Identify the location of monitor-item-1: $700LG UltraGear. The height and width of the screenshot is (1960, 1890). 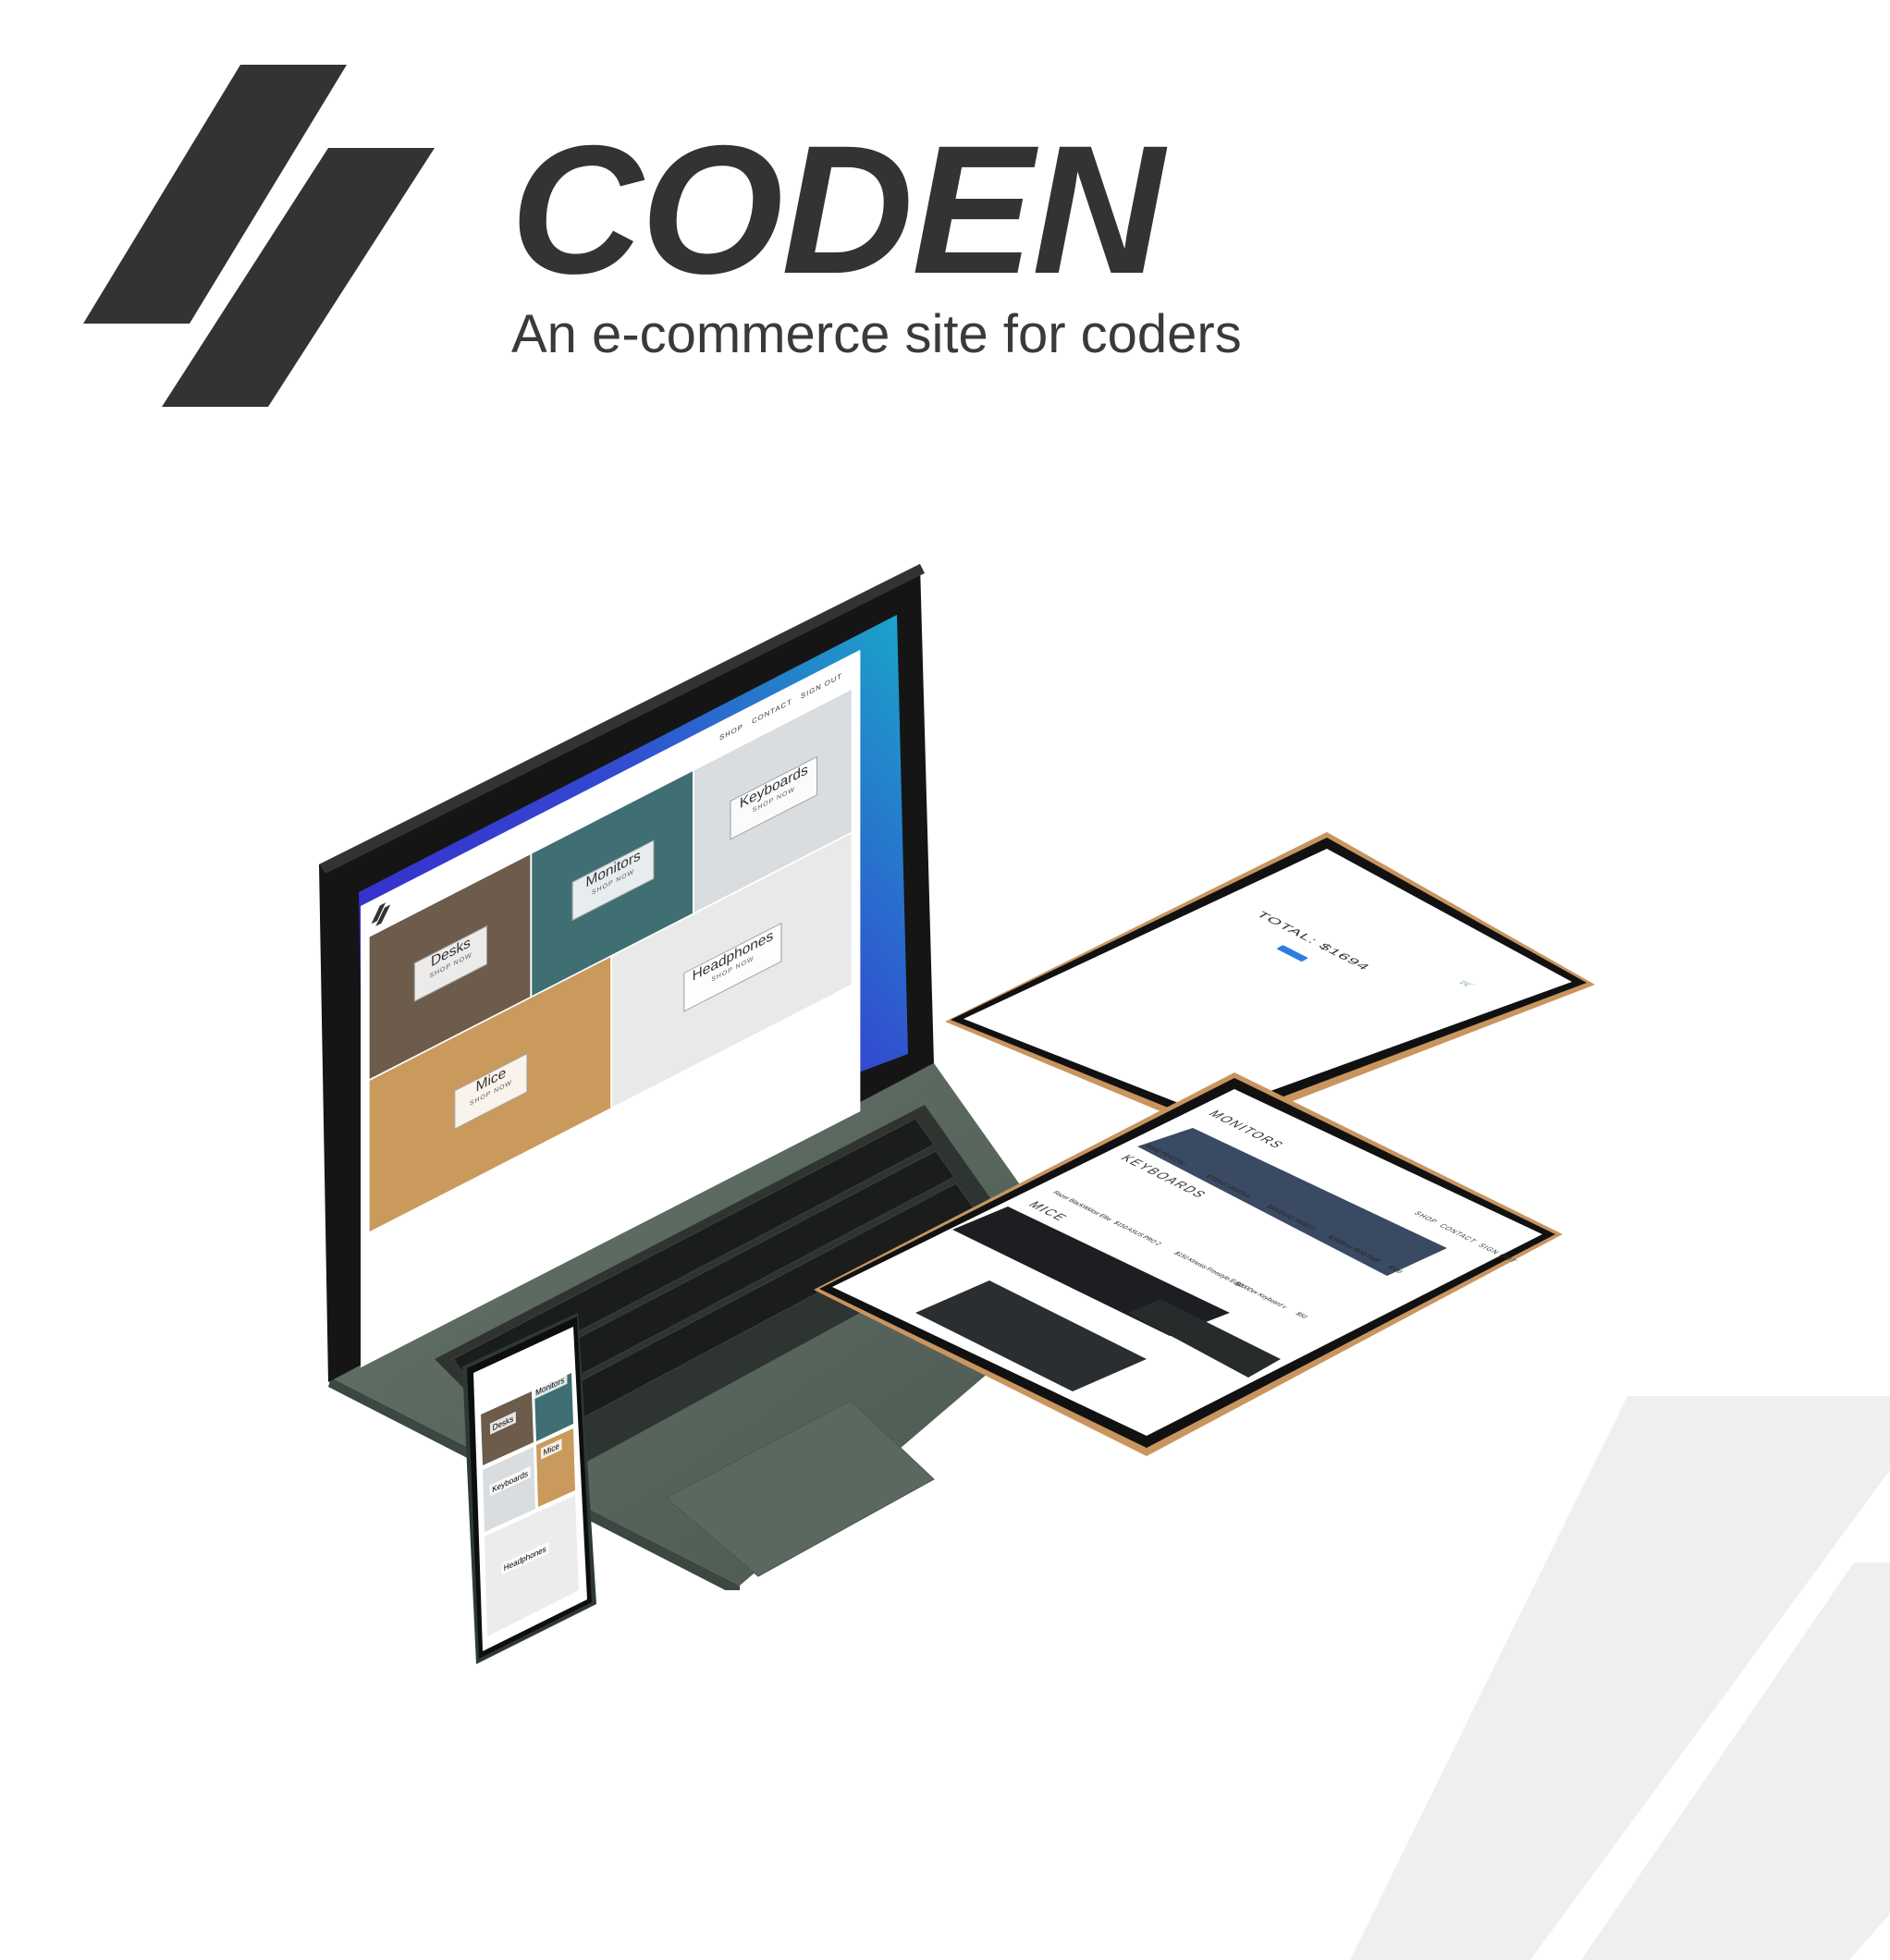
(1229, 1186).